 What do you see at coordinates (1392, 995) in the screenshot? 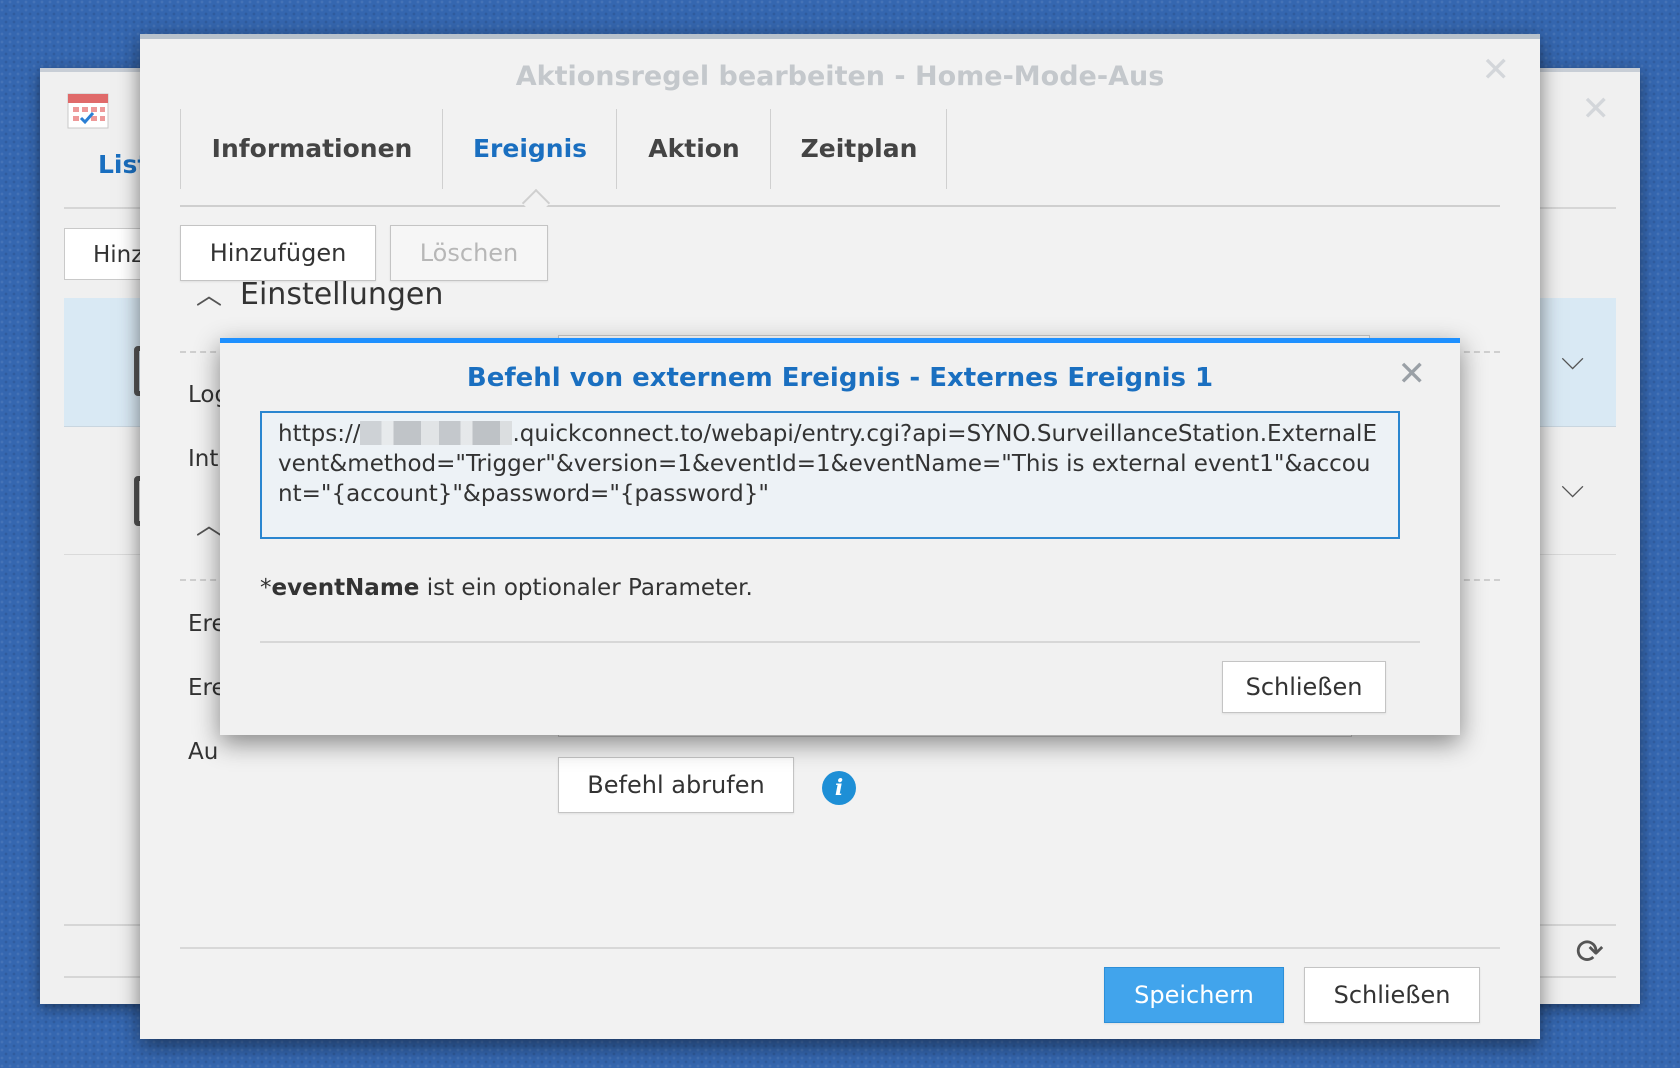
I see `close-button: Schließen` at bounding box center [1392, 995].